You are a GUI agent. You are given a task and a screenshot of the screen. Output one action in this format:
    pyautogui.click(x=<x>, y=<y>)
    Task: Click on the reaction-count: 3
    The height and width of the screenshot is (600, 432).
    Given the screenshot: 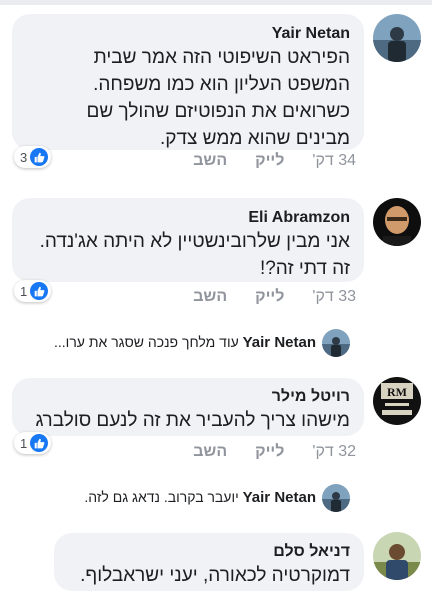 What is the action you would take?
    pyautogui.click(x=33, y=157)
    